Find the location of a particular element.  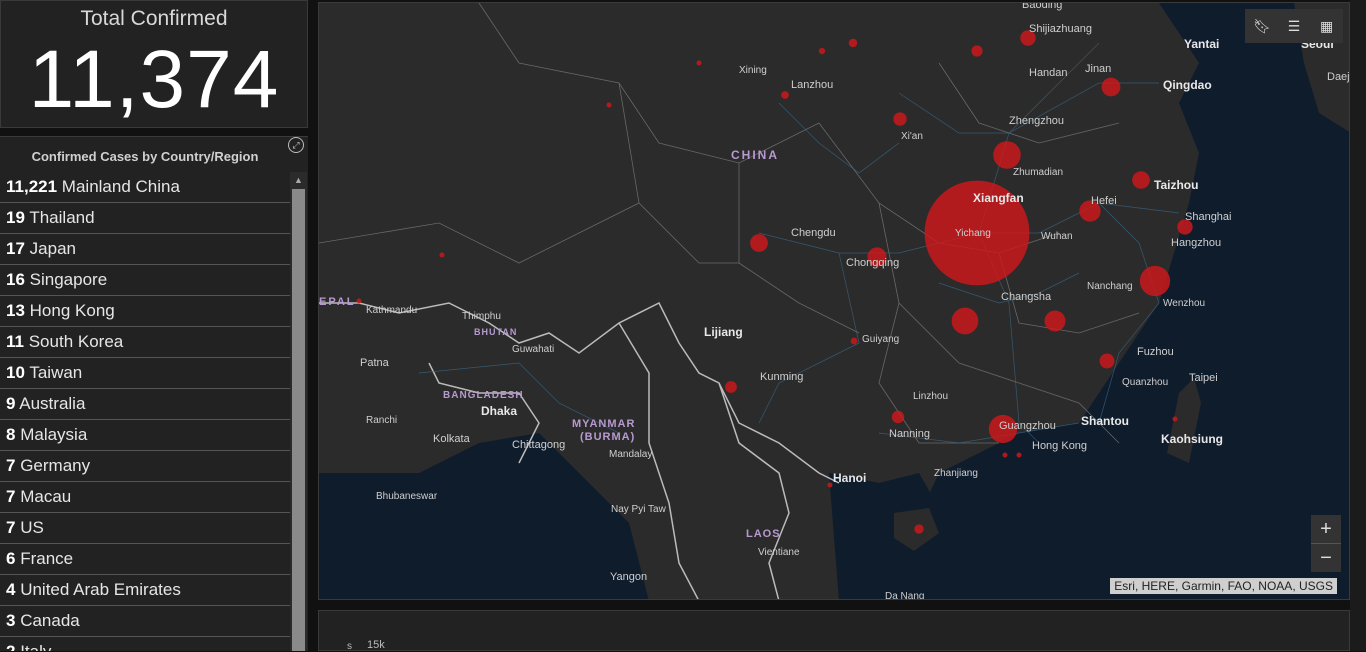

label-patna: Patna is located at coordinates (374, 363).